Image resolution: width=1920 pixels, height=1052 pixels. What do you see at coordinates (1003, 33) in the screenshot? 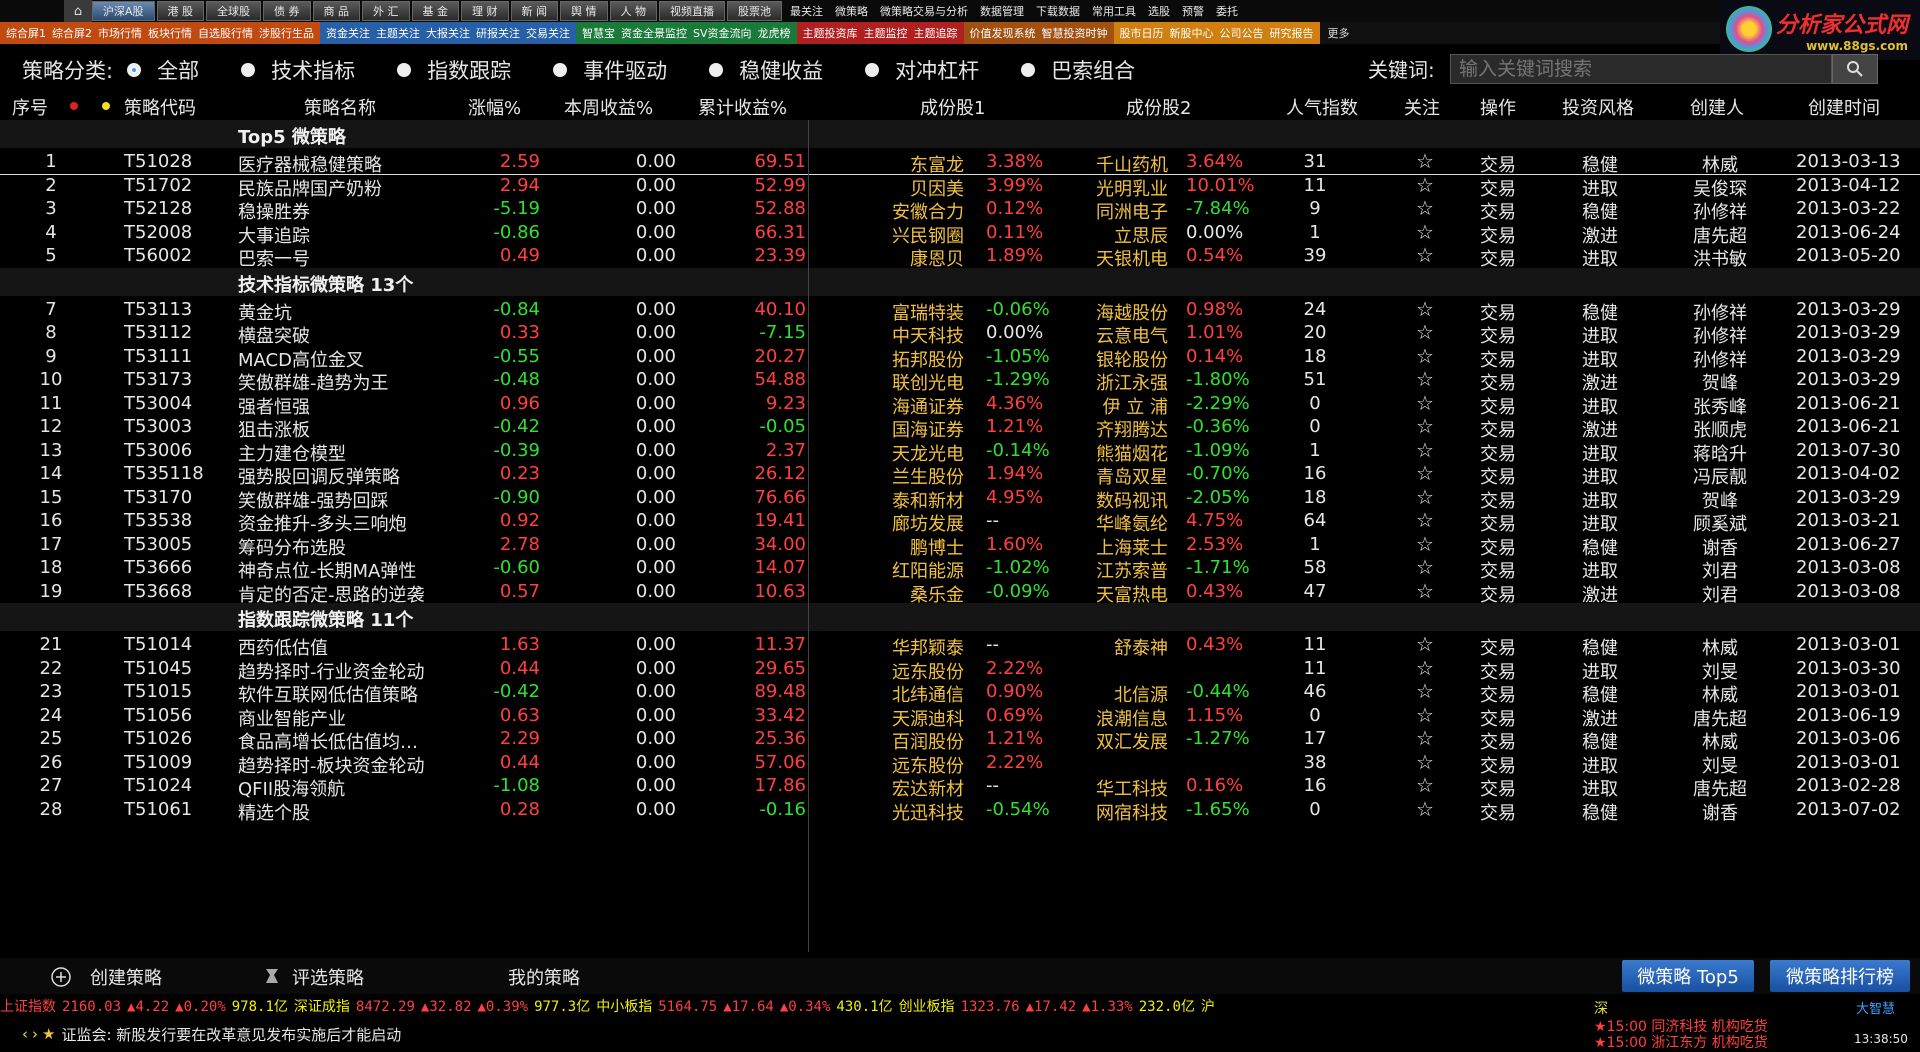
I see `sub-nav-item: 价值发现系统` at bounding box center [1003, 33].